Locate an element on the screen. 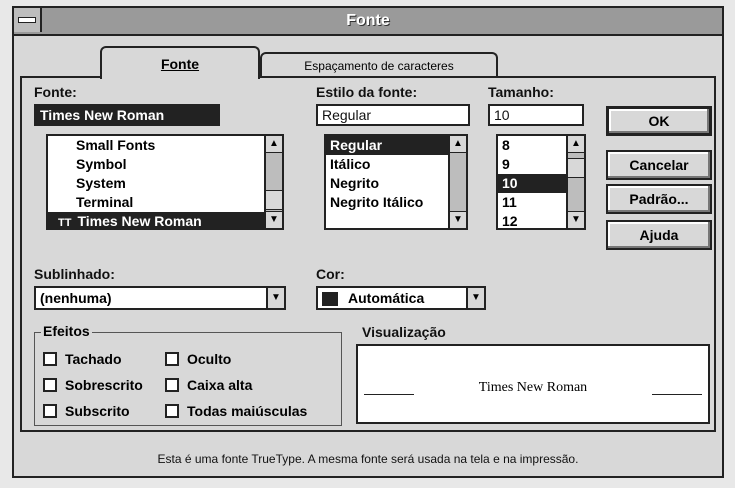 This screenshot has height=488, width=735. checkbox-sobrescrito: Sobrescrito is located at coordinates (93, 385).